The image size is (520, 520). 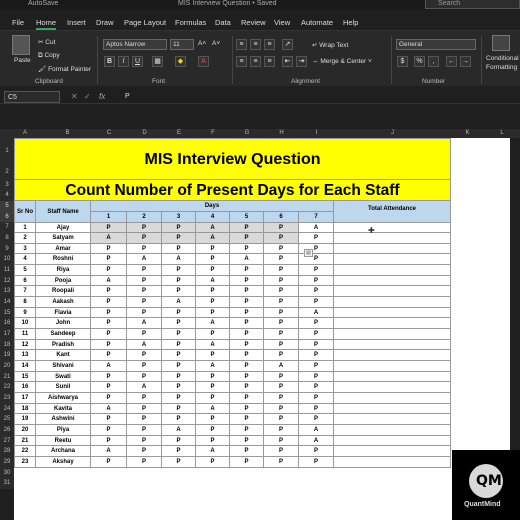 I want to click on decrease-font-icon: A˅, so click(x=216, y=43).